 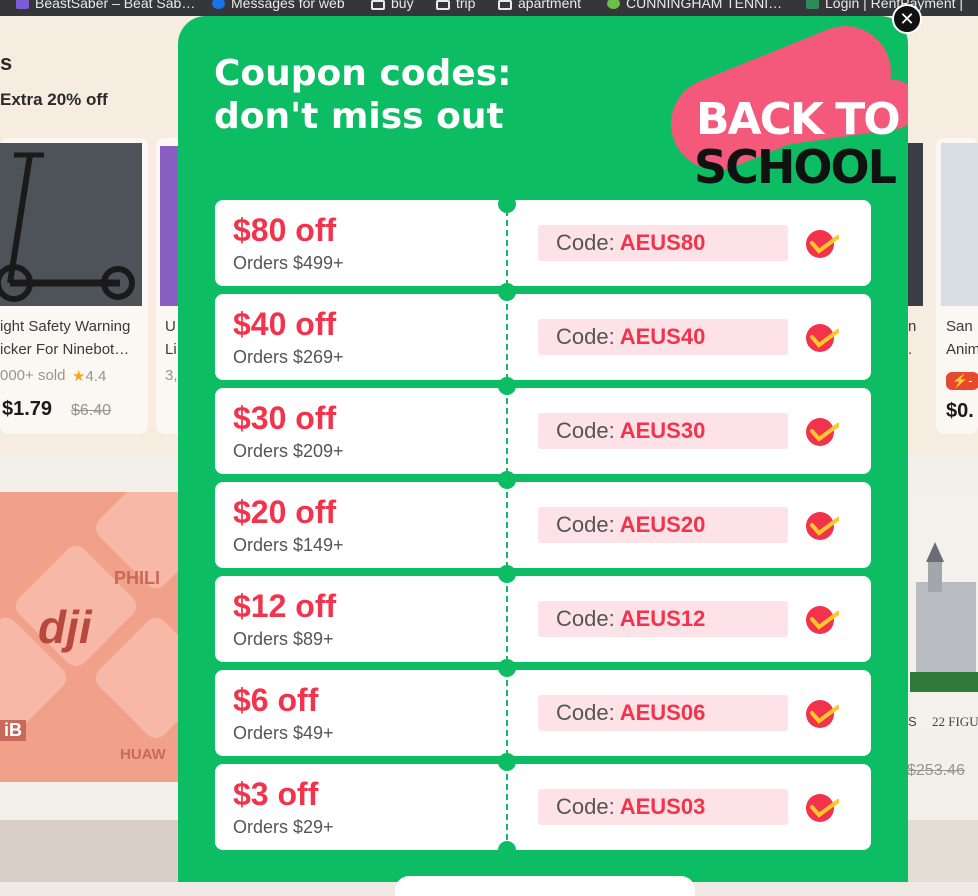 I want to click on coupon-amount: $20 off, so click(x=285, y=512).